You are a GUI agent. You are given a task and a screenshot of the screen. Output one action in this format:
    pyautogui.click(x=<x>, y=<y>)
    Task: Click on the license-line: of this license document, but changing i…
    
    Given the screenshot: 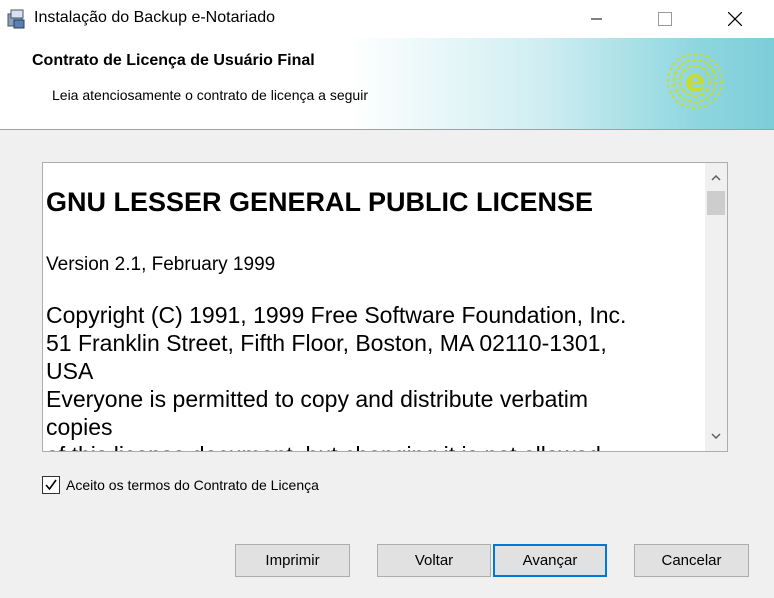 What is the action you would take?
    pyautogui.click(x=371, y=446)
    